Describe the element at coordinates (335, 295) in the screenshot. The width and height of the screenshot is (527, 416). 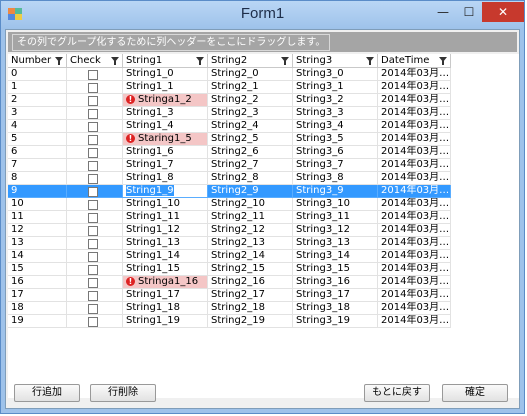
I see `cell-string3: String3_17` at that location.